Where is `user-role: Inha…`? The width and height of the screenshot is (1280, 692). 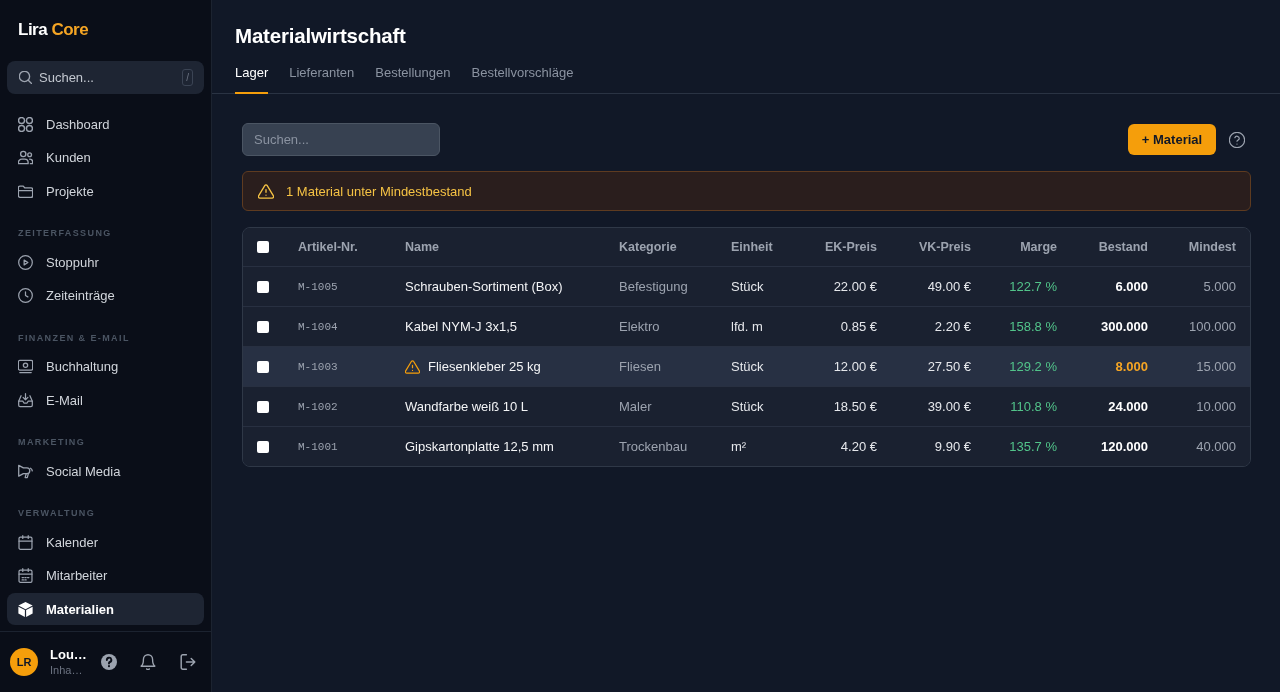
user-role: Inha… is located at coordinates (66, 670).